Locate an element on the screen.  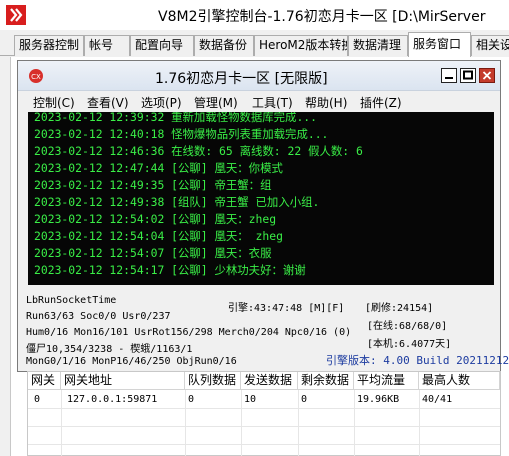
log-line: 2023-02-12 12:49:35 [公聊] 帝王蟹：组 is located at coordinates (153, 185).